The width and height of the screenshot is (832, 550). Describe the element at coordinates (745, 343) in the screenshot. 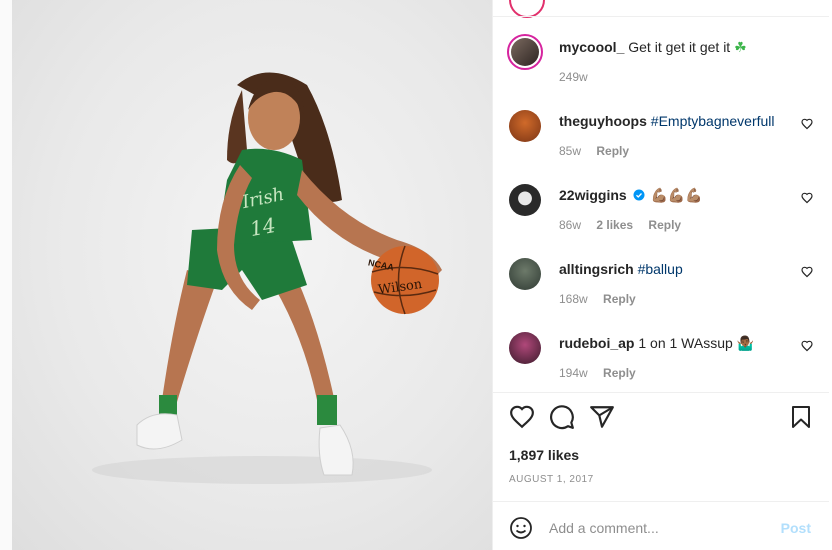

I see `shrug-emoji: 🤷🏾‍♂️` at that location.